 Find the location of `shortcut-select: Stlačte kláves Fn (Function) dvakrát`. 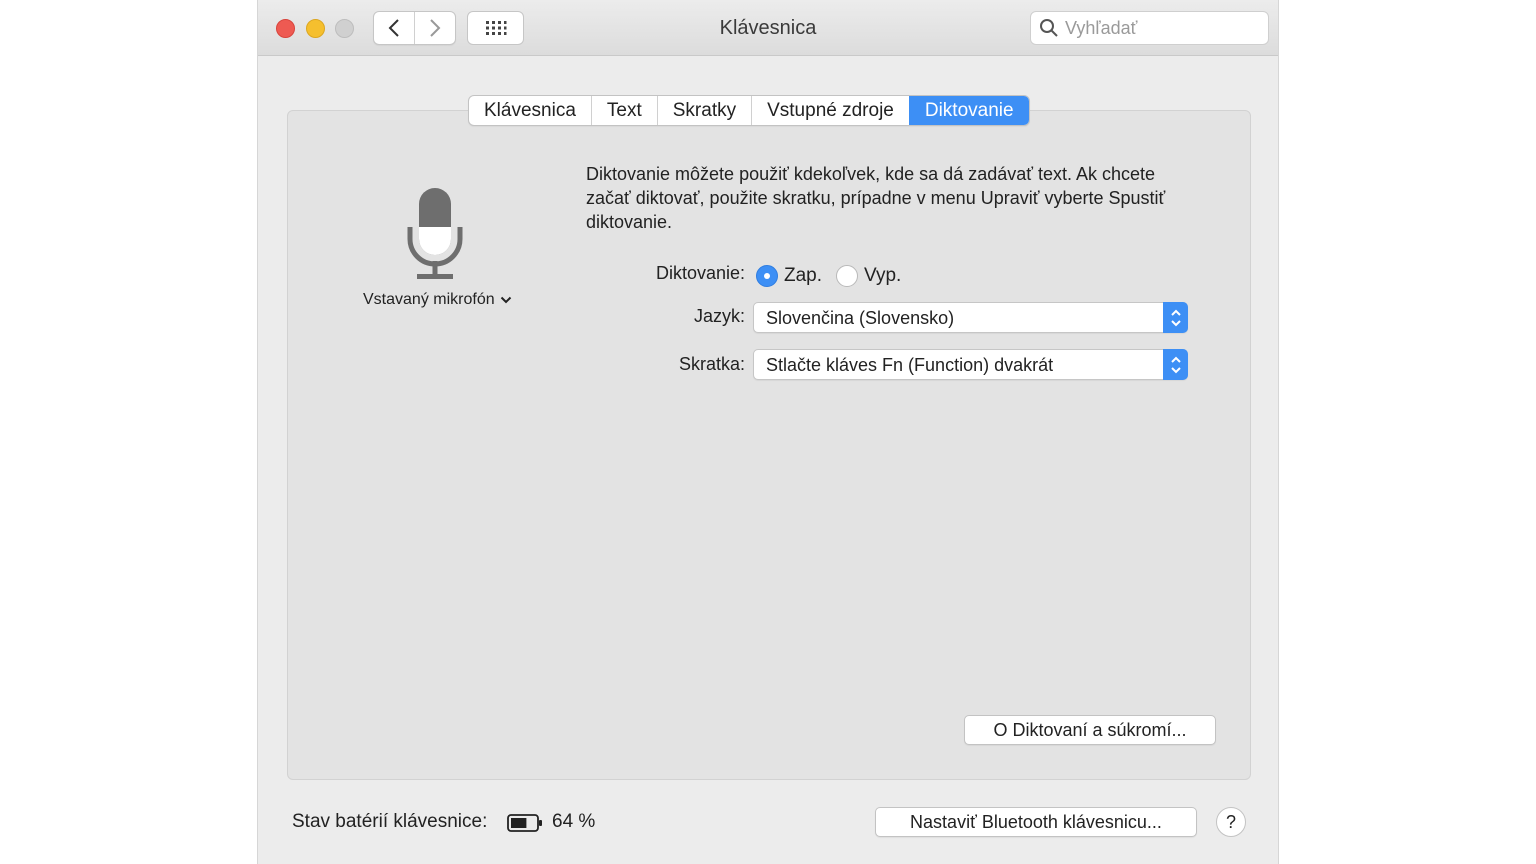

shortcut-select: Stlačte kláves Fn (Function) dvakrát is located at coordinates (970, 364).